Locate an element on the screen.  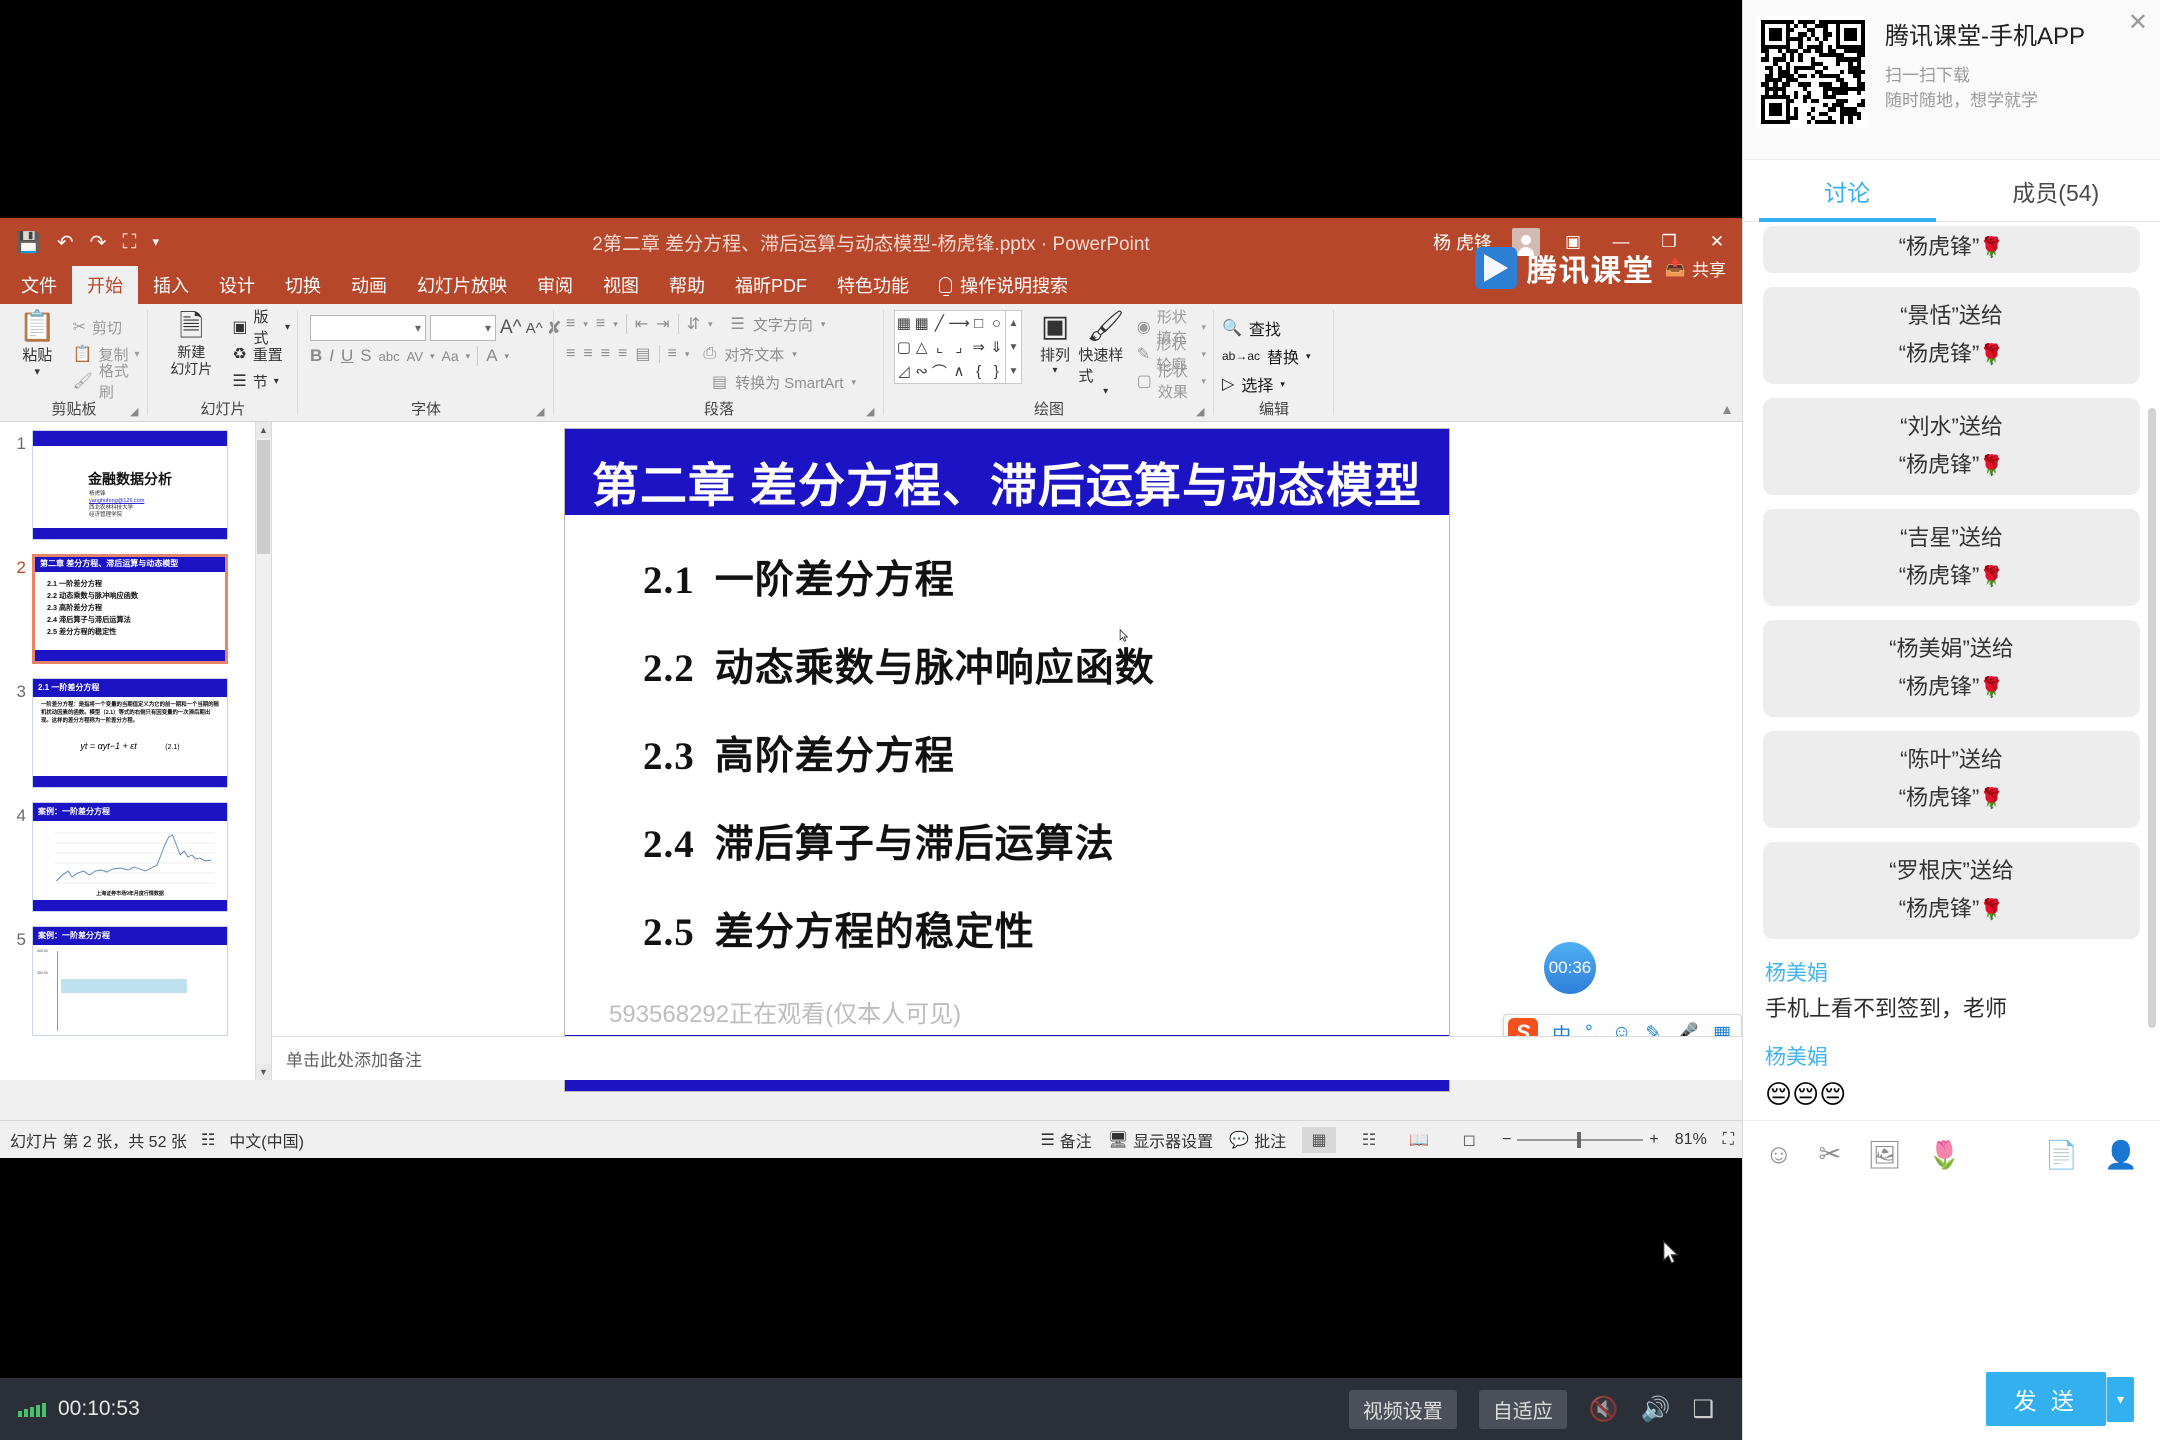
ribbon-tab-foxit-pdf: 福昕PDF is located at coordinates (771, 285).